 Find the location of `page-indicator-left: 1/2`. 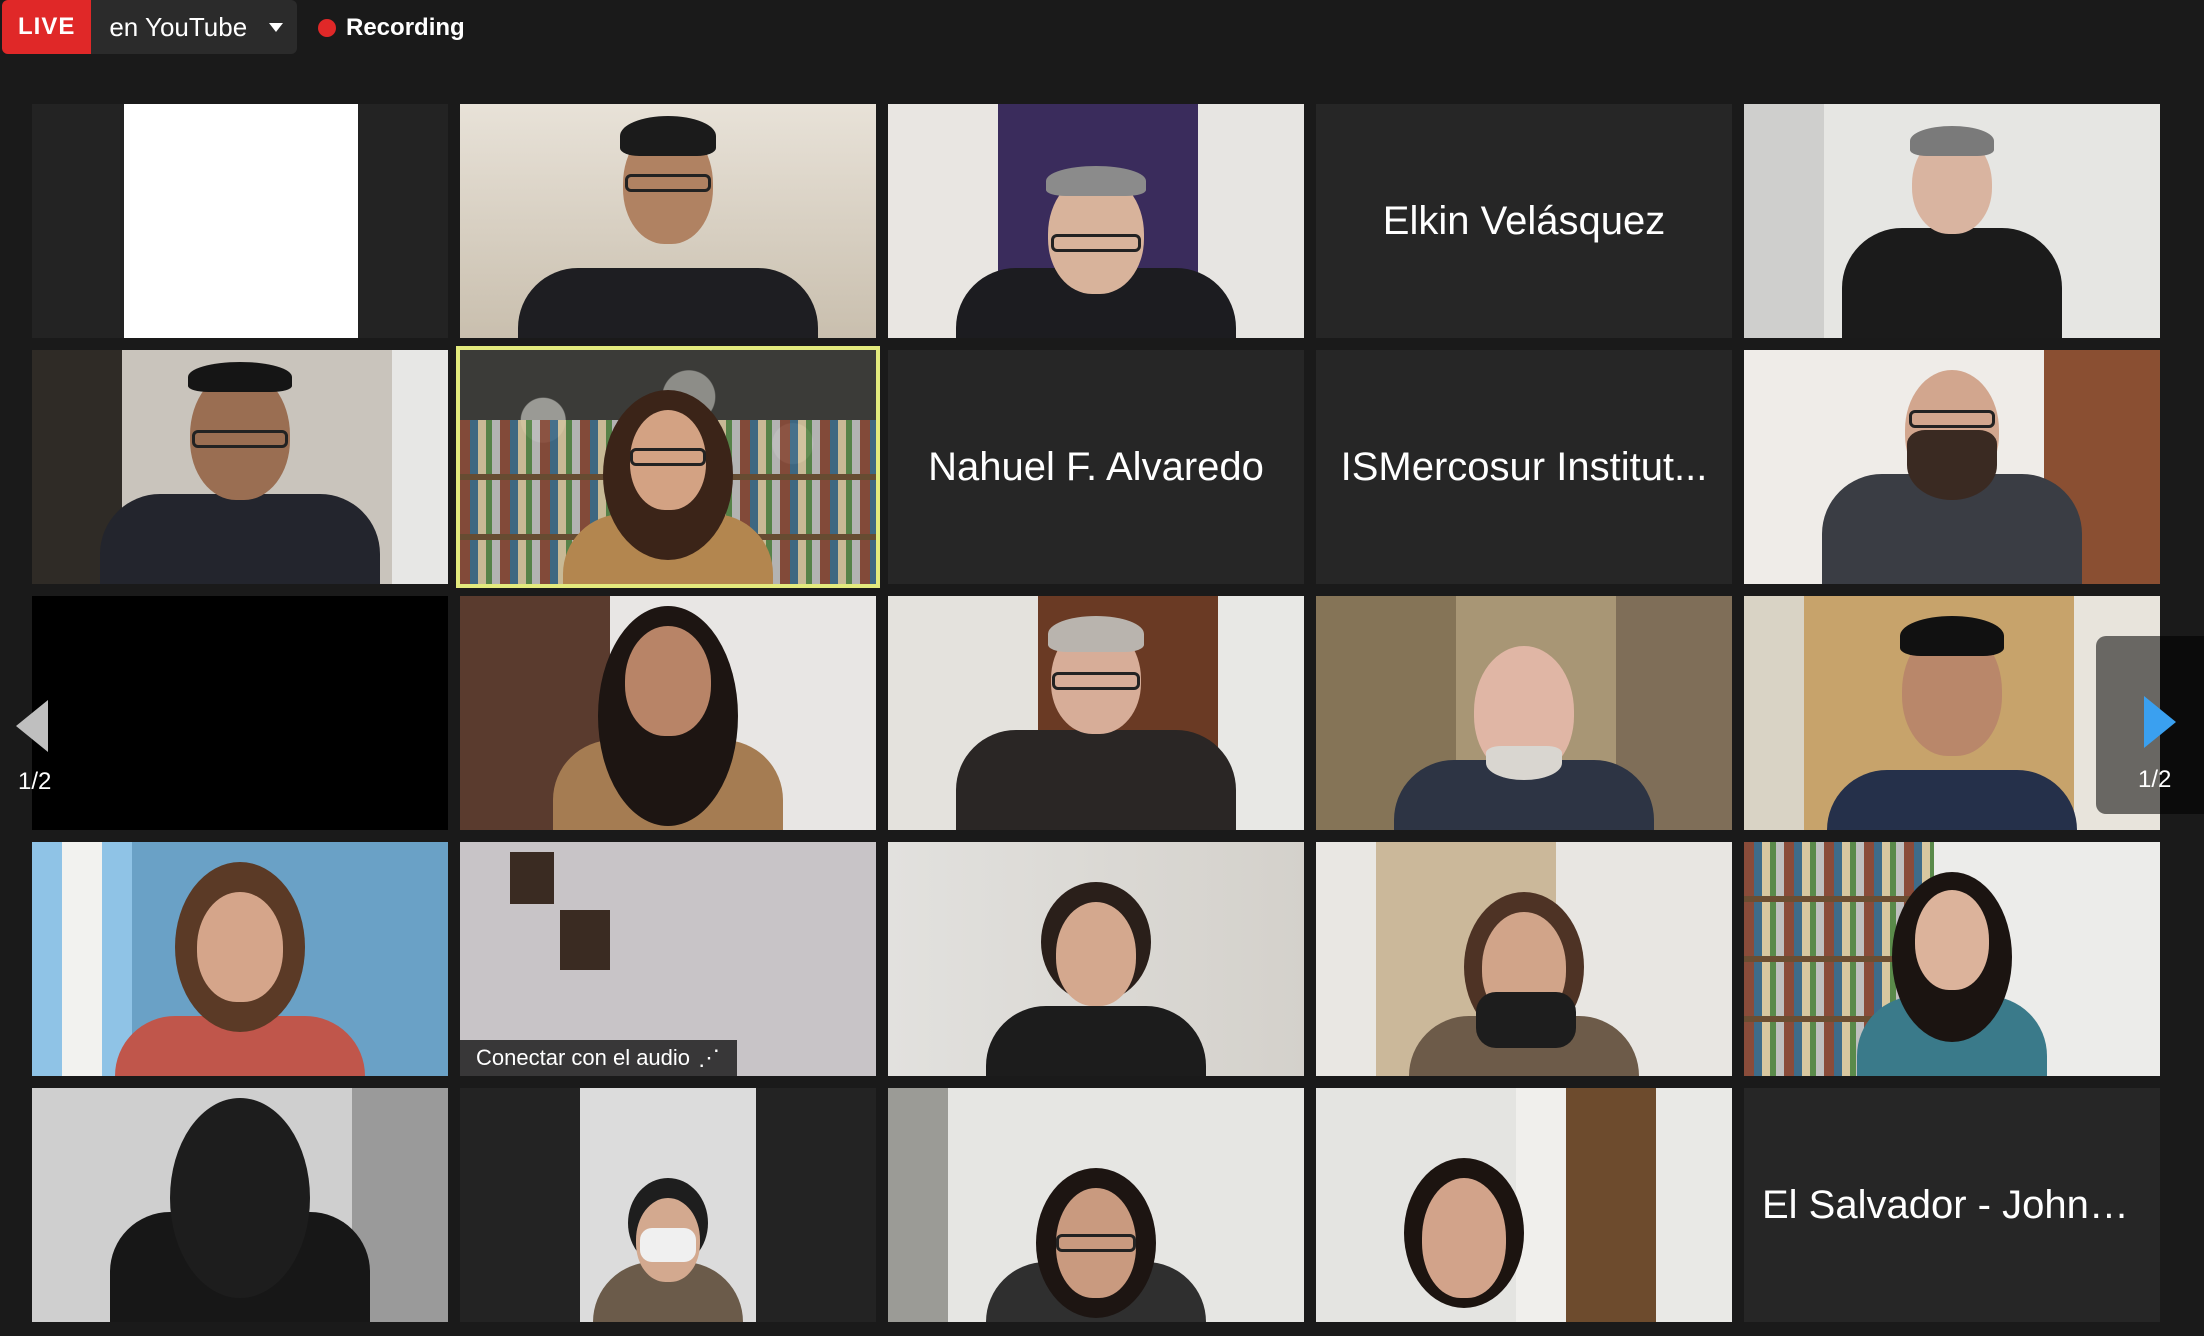

page-indicator-left: 1/2 is located at coordinates (35, 781).